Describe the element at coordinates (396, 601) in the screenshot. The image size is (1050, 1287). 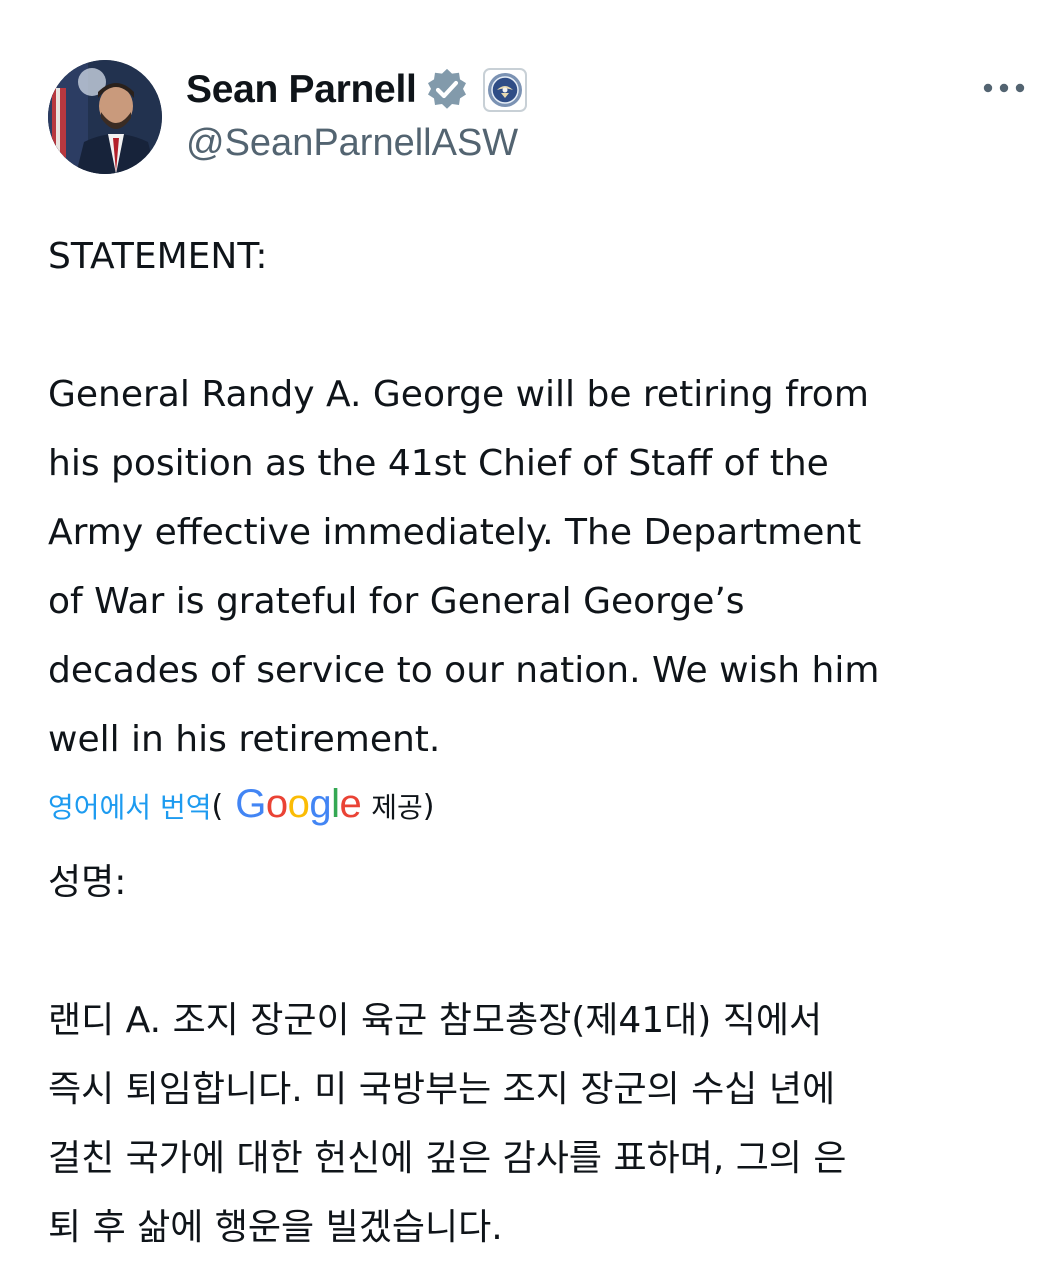
I see `post-line: of War is grateful for General George’s` at that location.